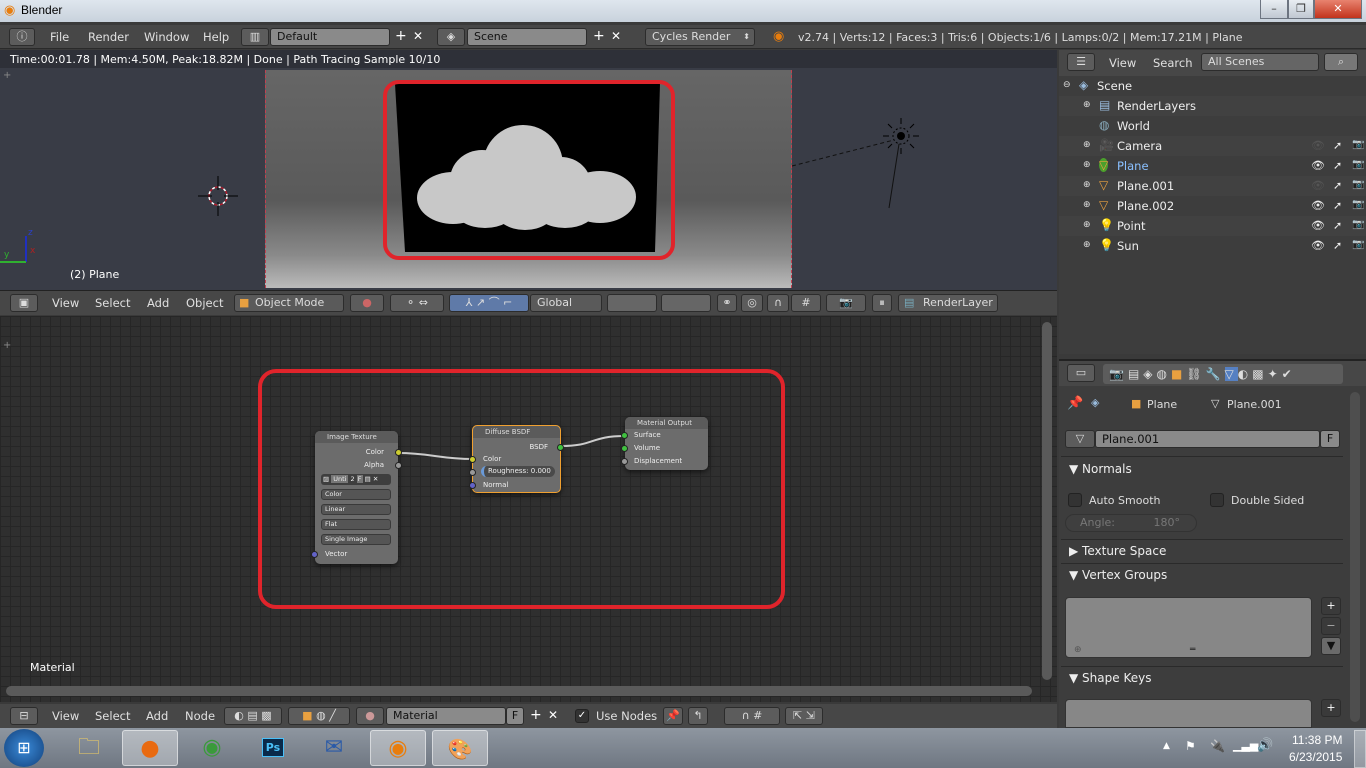 The width and height of the screenshot is (1366, 768). Describe the element at coordinates (1212, 186) in the screenshot. I see `outliner-item-plane-001: ⊕ ▽ Plane.001 👁 ➚ 📷` at that location.